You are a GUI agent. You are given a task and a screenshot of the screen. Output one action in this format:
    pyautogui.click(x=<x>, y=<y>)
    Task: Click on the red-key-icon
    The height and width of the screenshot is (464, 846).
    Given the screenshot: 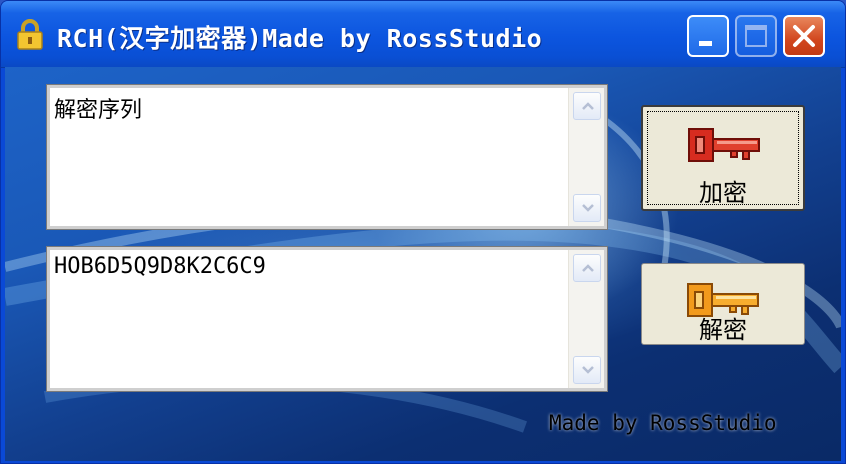 What is the action you would take?
    pyautogui.click(x=724, y=145)
    